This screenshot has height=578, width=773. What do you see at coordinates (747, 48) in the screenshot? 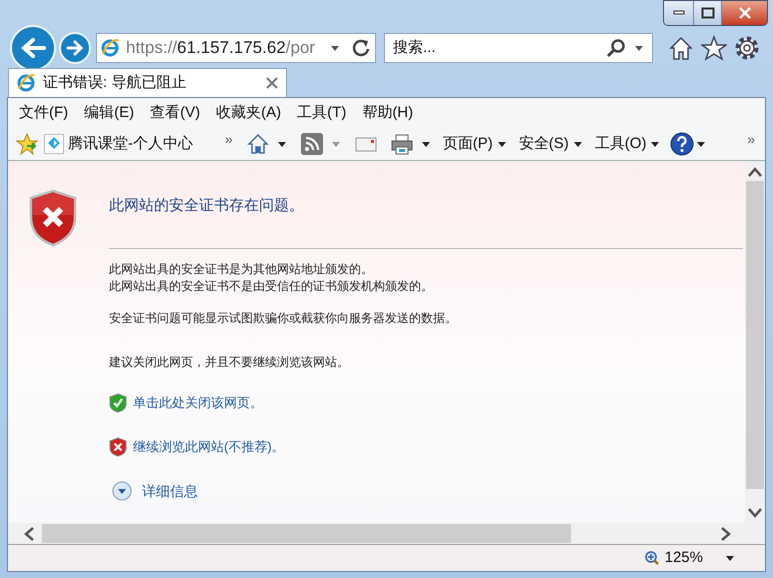
I see `gear-icon` at bounding box center [747, 48].